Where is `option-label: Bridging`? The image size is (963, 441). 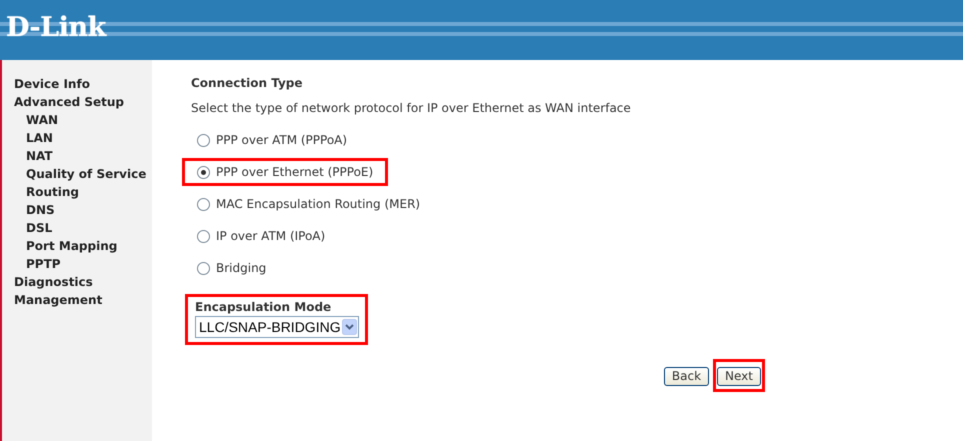 option-label: Bridging is located at coordinates (241, 268).